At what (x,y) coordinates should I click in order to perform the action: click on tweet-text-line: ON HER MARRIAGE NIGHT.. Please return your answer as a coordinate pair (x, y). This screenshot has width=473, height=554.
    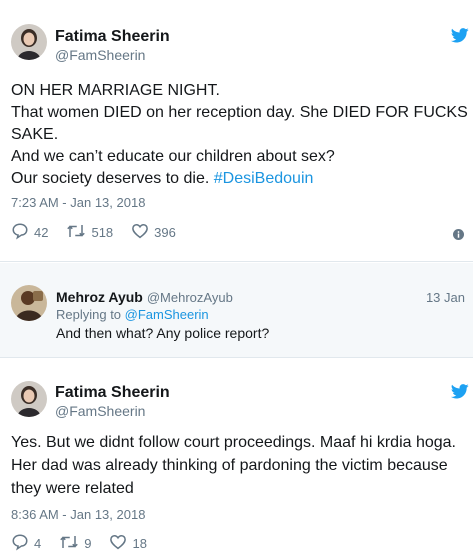
    Looking at the image, I should click on (115, 90).